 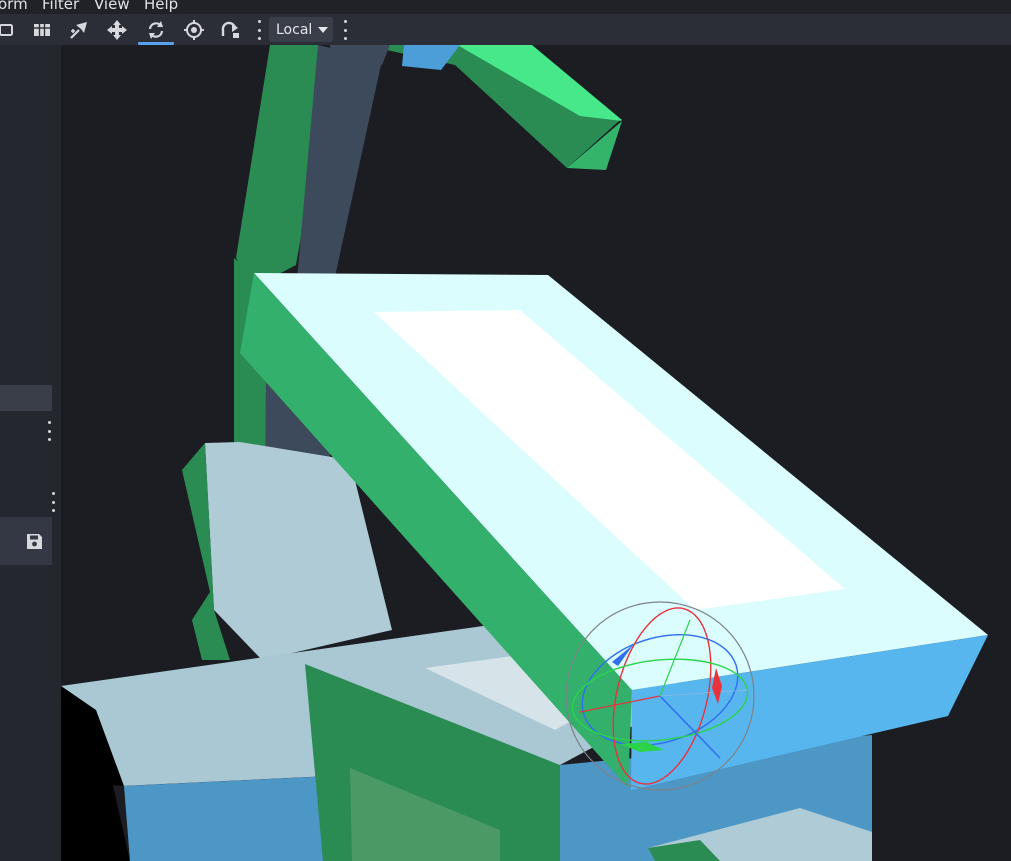 I want to click on transform-space-label: Local, so click(x=294, y=29).